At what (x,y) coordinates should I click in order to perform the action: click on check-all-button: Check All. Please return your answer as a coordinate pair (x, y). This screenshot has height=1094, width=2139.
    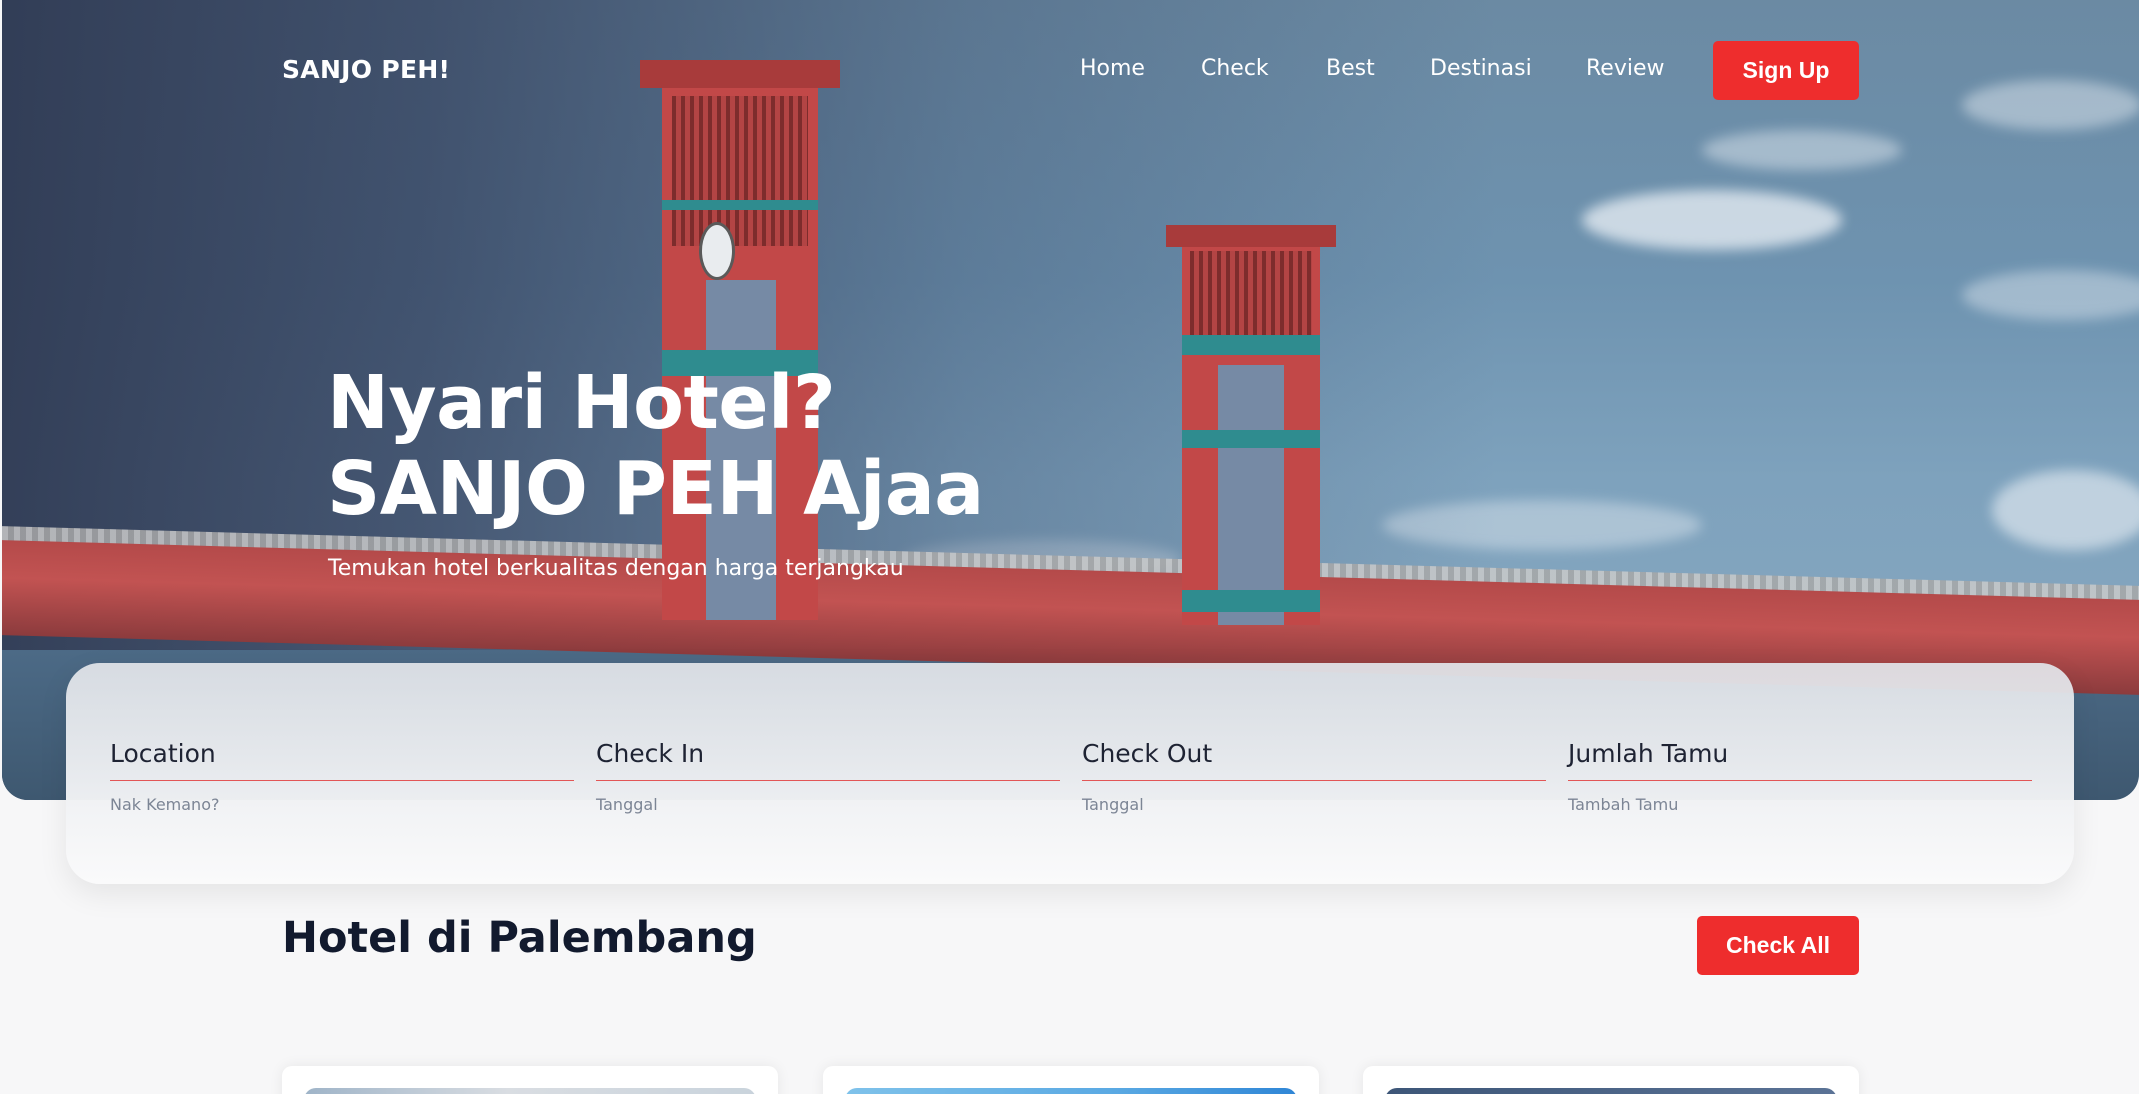
    Looking at the image, I should click on (1778, 945).